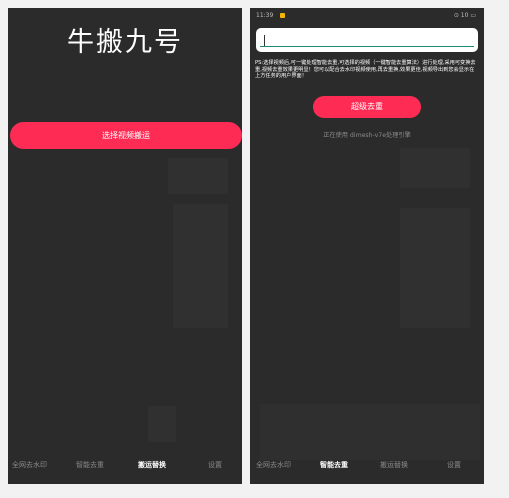 The image size is (509, 498). I want to click on app-title: 牛搬九号, so click(125, 42).